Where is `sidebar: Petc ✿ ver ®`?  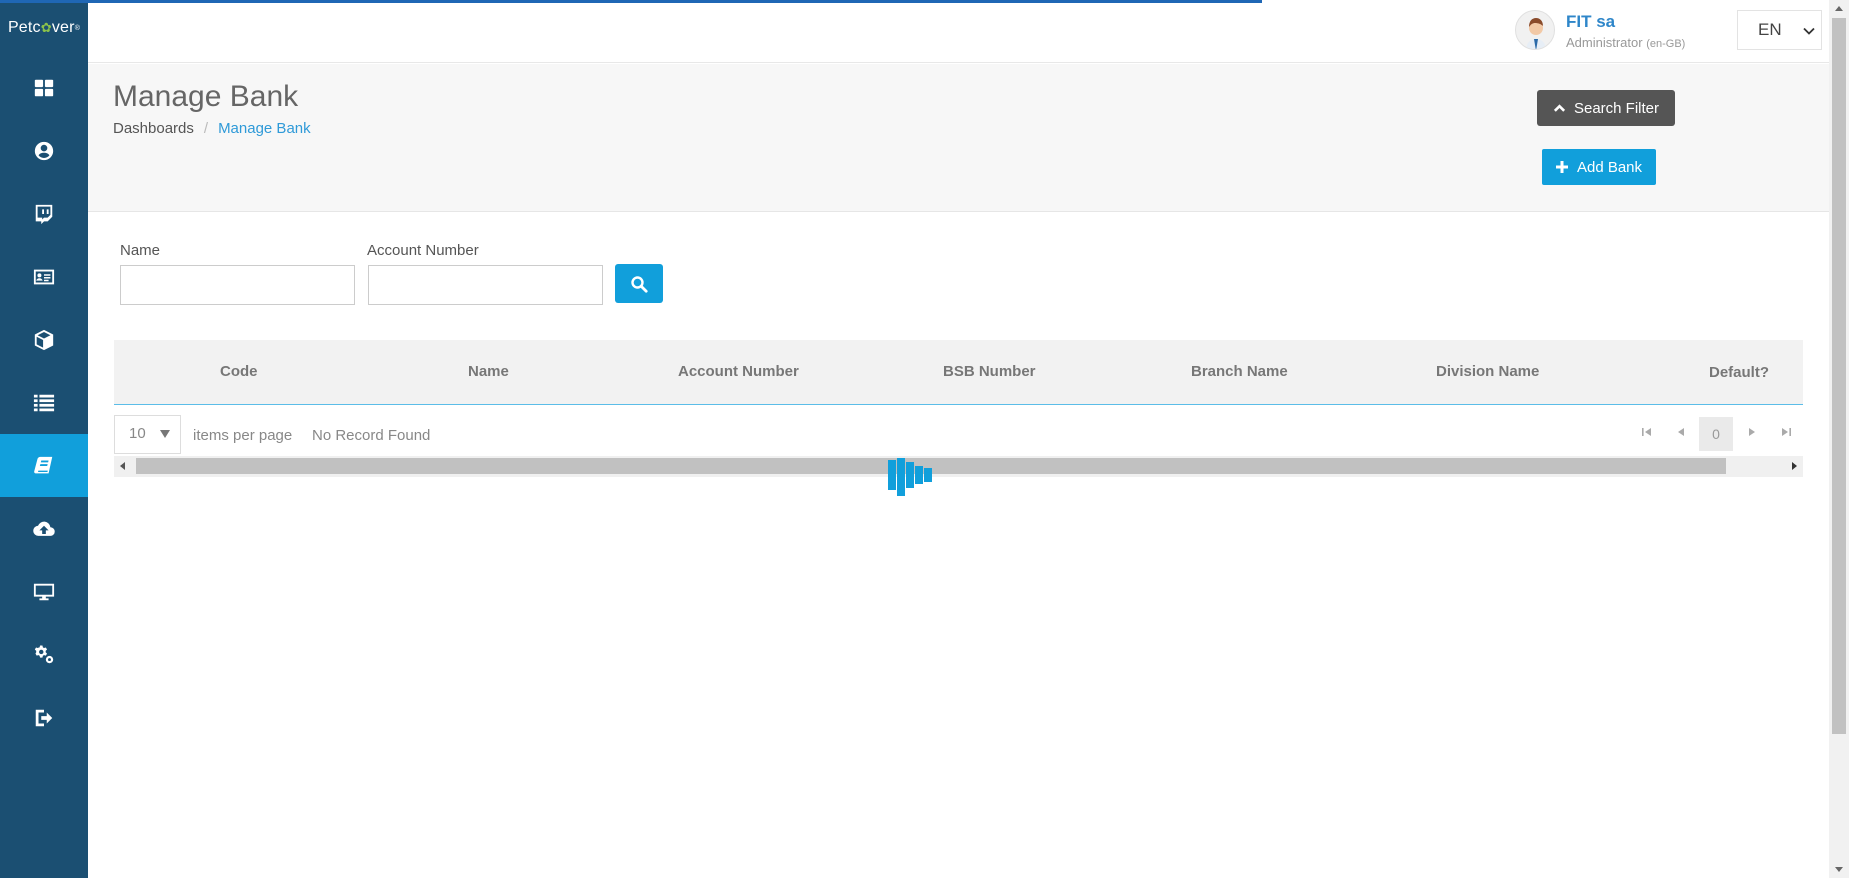 sidebar: Petc ✿ ver ® is located at coordinates (44, 439).